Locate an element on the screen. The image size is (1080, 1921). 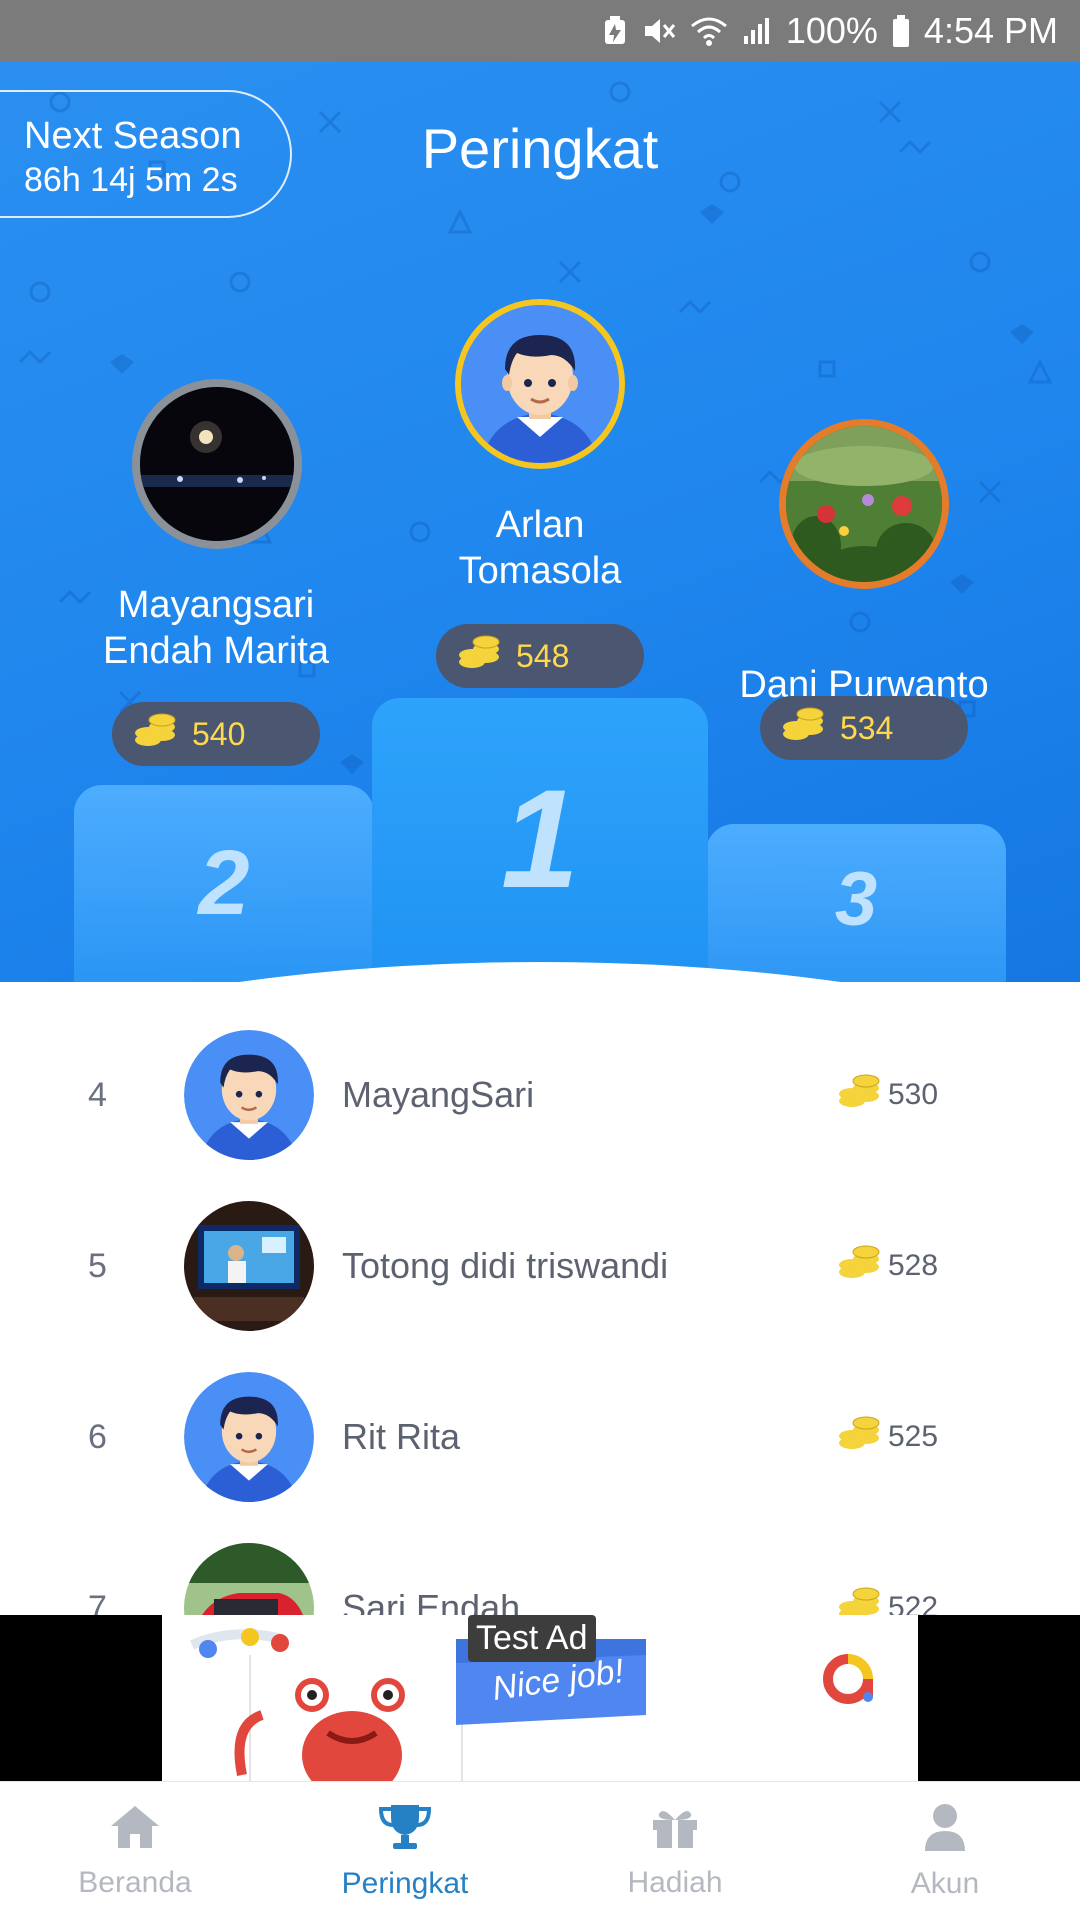
player-name: Rit Rita is located at coordinates (401, 1436).